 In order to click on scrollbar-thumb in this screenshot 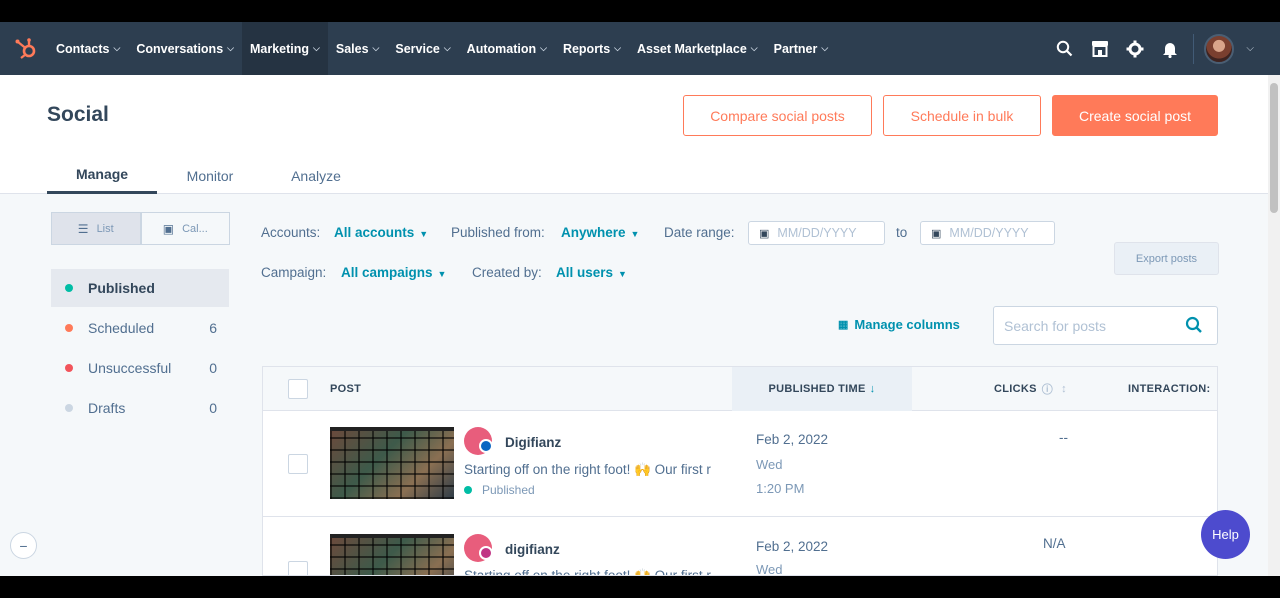, I will do `click(1274, 148)`.